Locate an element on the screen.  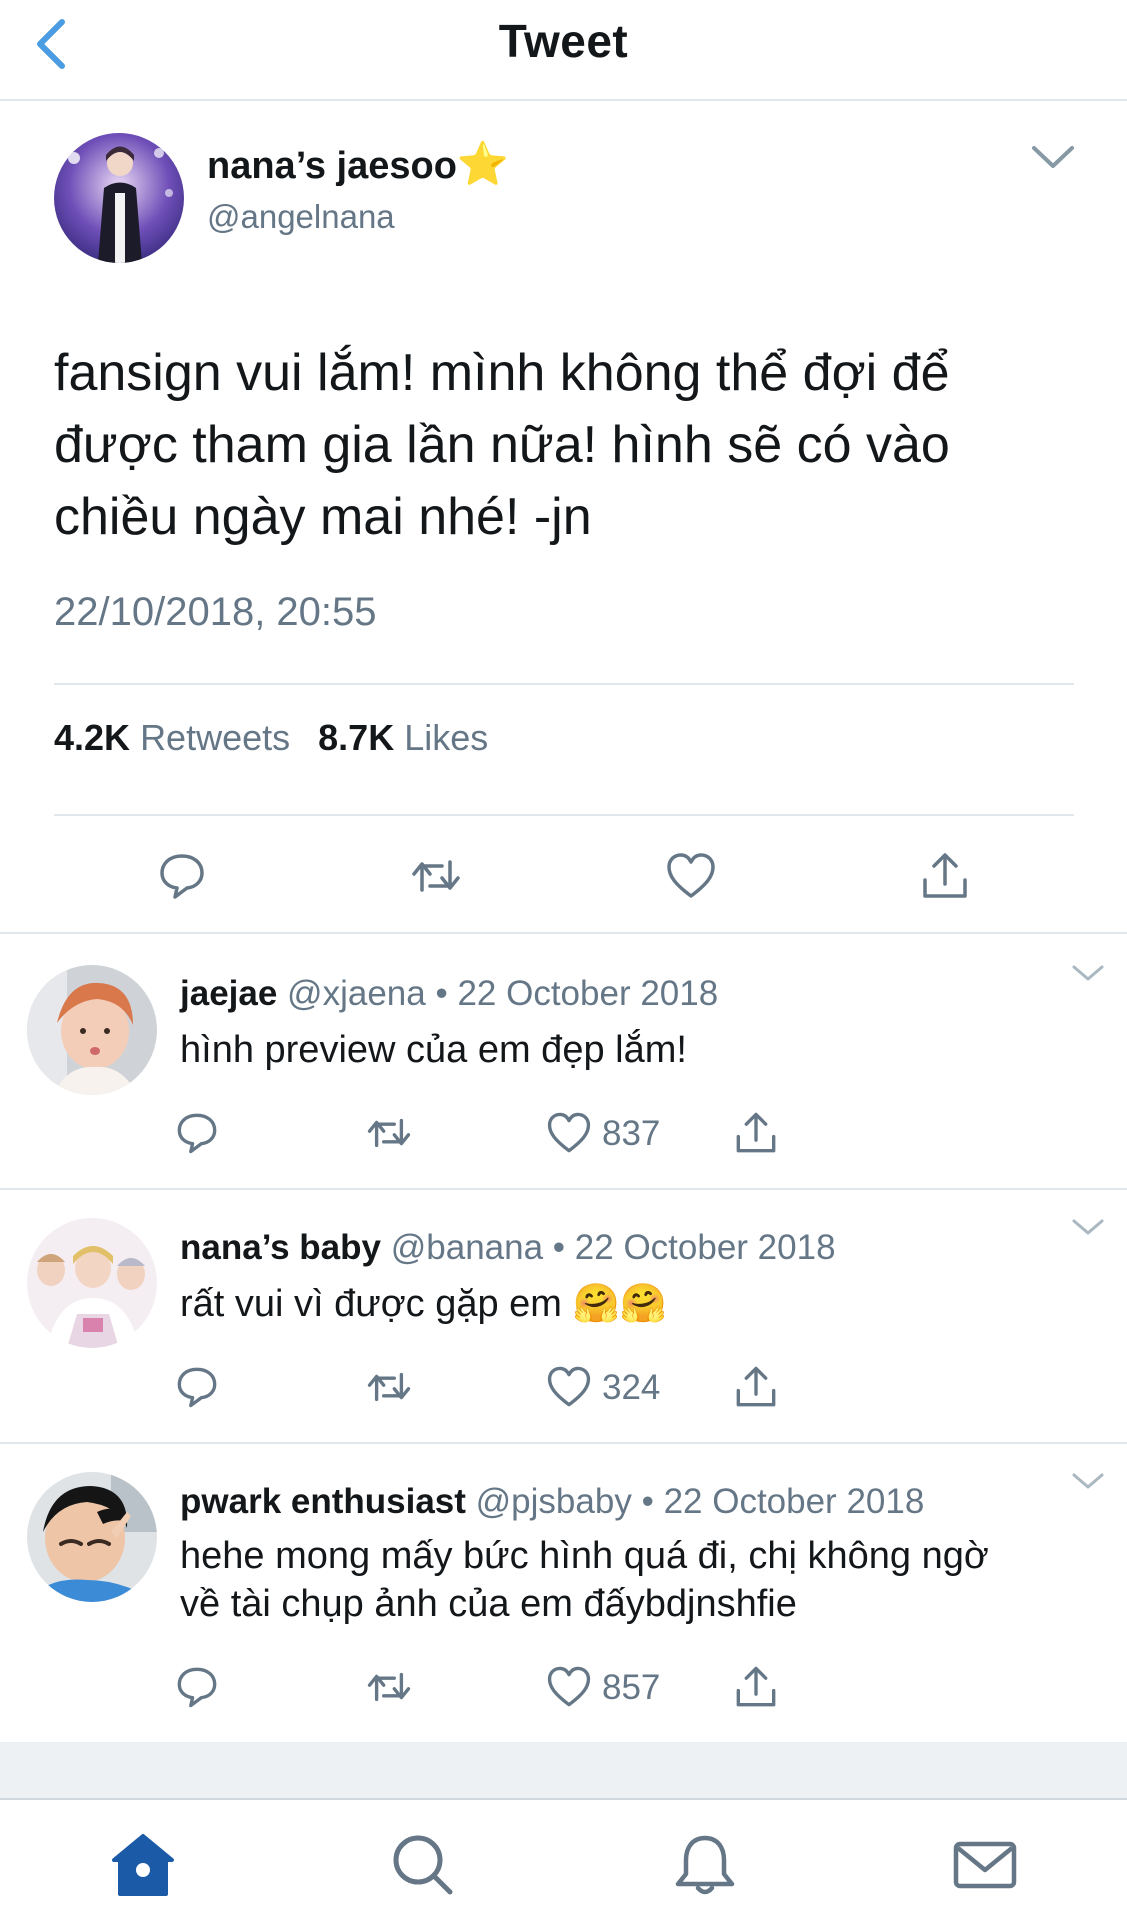
retweets-count: 4.2K is located at coordinates (92, 737).